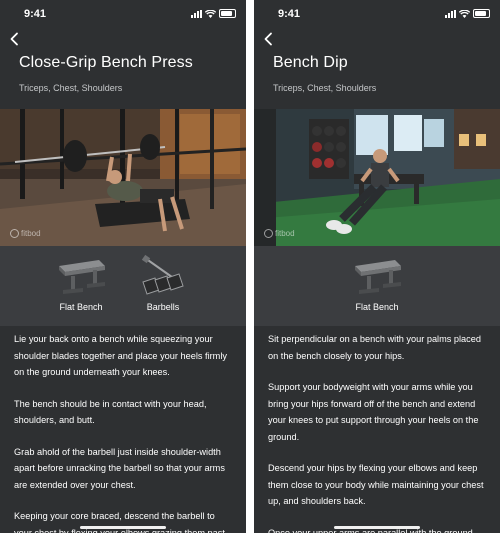 The width and height of the screenshot is (500, 533). I want to click on equipment-barbells: Barbells, so click(163, 282).